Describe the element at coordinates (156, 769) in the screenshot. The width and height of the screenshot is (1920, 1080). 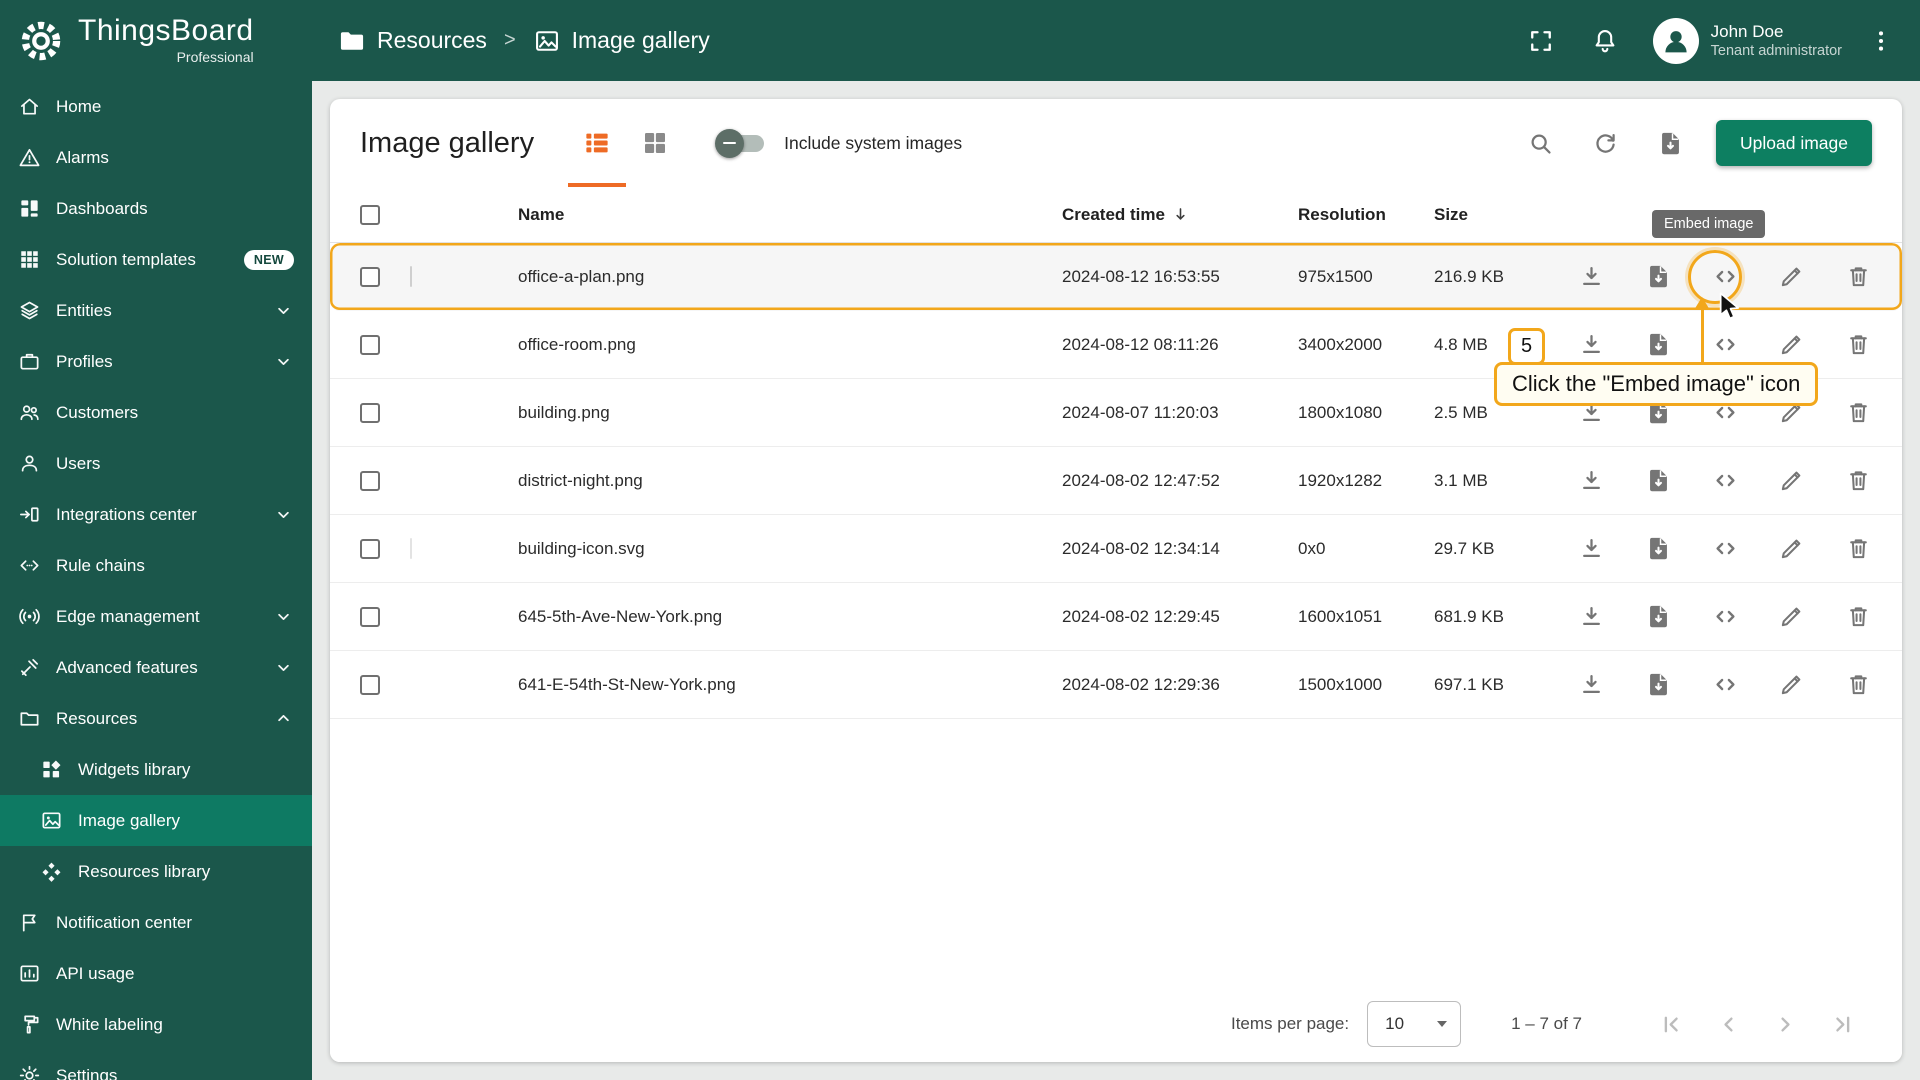
I see `sidebar-item-widgets-library: Widgets library` at that location.